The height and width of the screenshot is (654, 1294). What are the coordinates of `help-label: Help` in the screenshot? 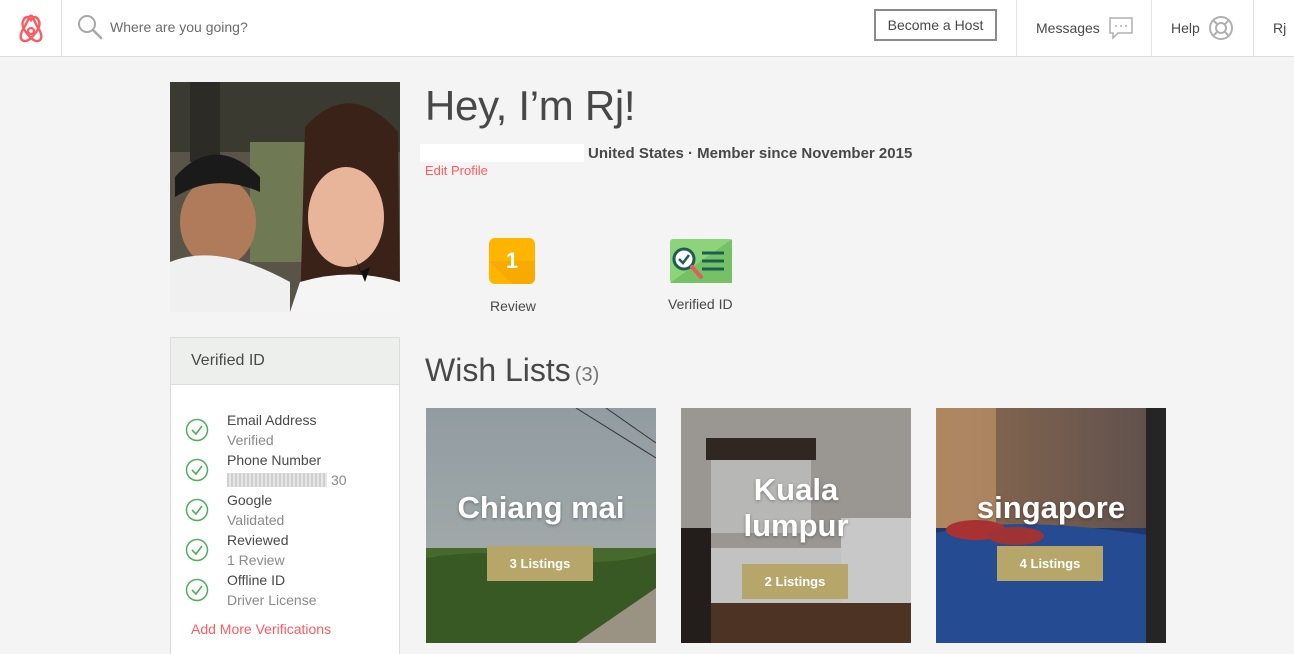 It's located at (1185, 28).